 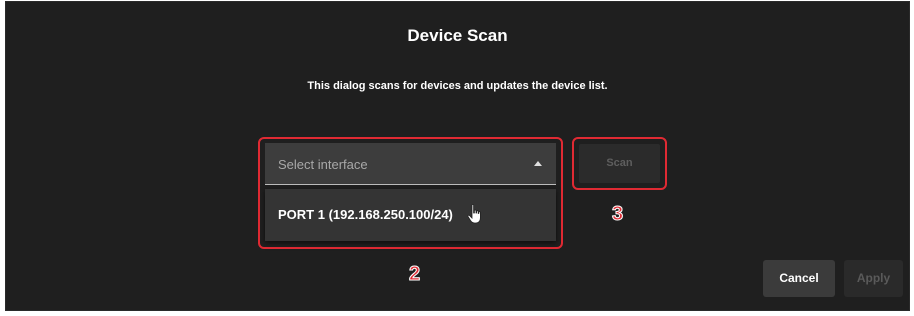 I want to click on apply-button: Apply, so click(x=873, y=278).